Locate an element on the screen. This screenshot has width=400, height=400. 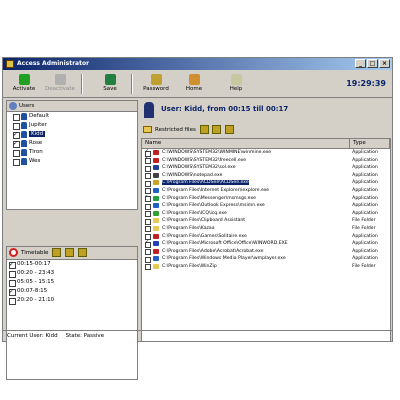
add-time-icon is located at coordinates (57, 252).